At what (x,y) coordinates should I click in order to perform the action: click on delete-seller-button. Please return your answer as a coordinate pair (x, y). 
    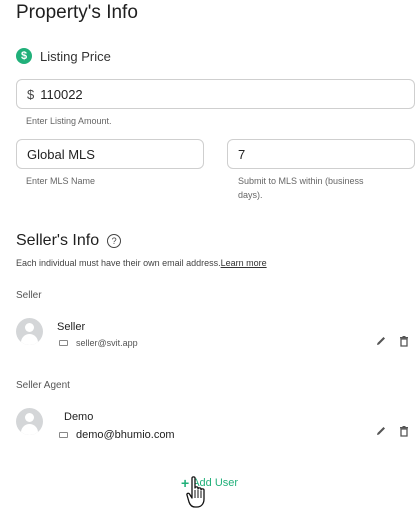
    Looking at the image, I should click on (404, 341).